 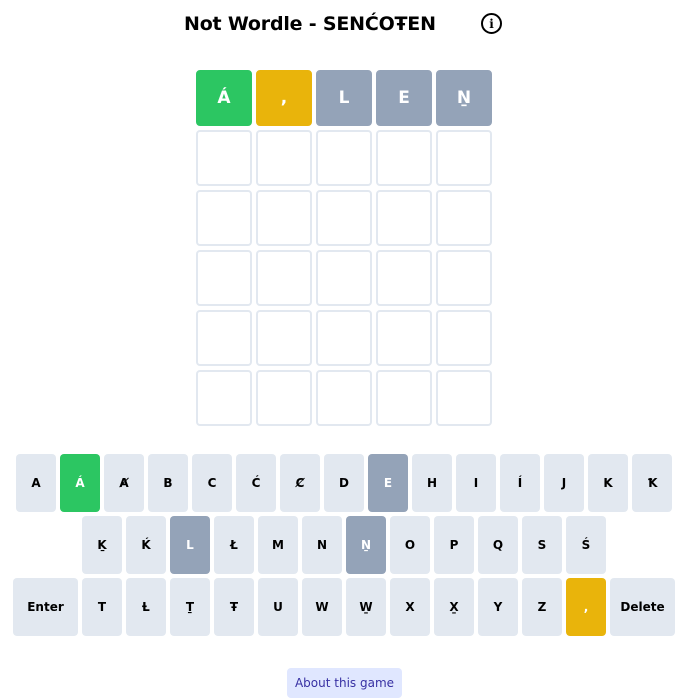 I want to click on letter-key: X, so click(x=410, y=607).